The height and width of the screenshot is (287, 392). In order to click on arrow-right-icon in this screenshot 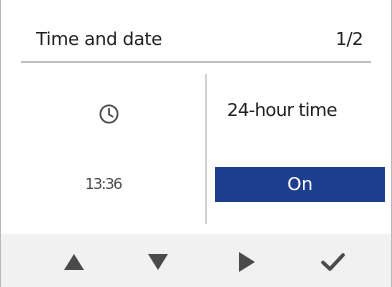, I will do `click(247, 262)`.